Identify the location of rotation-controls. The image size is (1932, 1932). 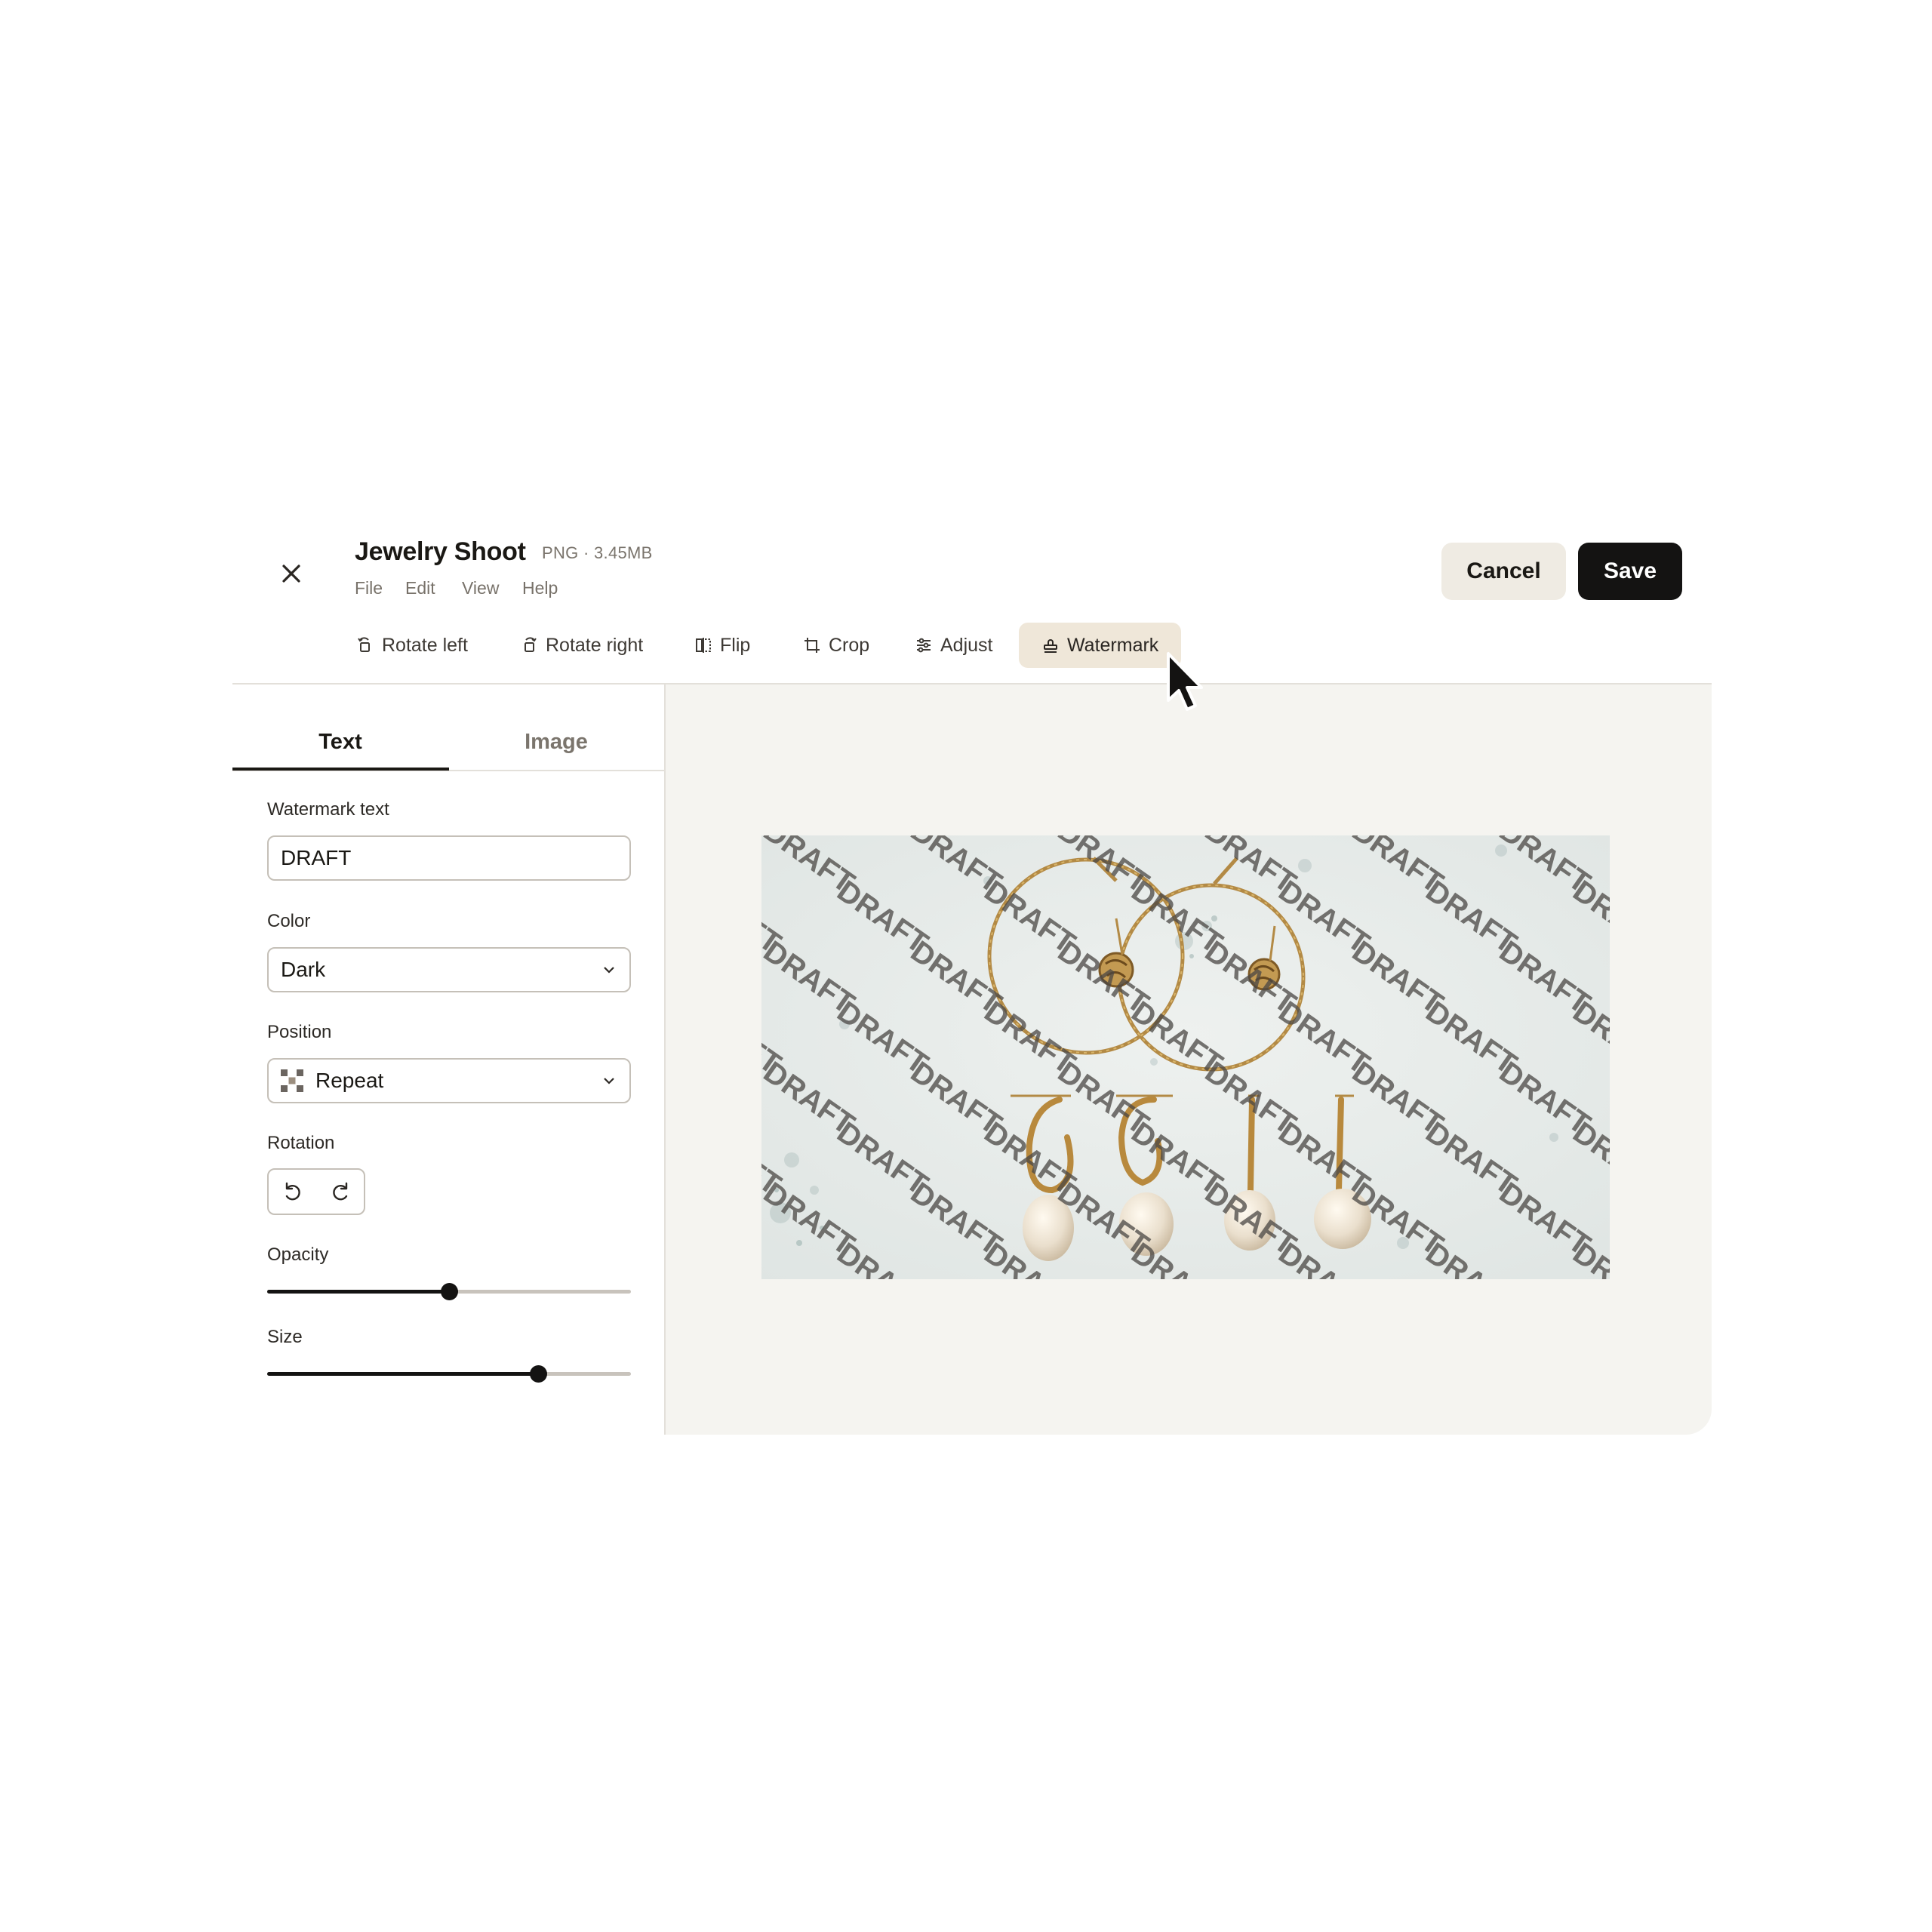
(316, 1191).